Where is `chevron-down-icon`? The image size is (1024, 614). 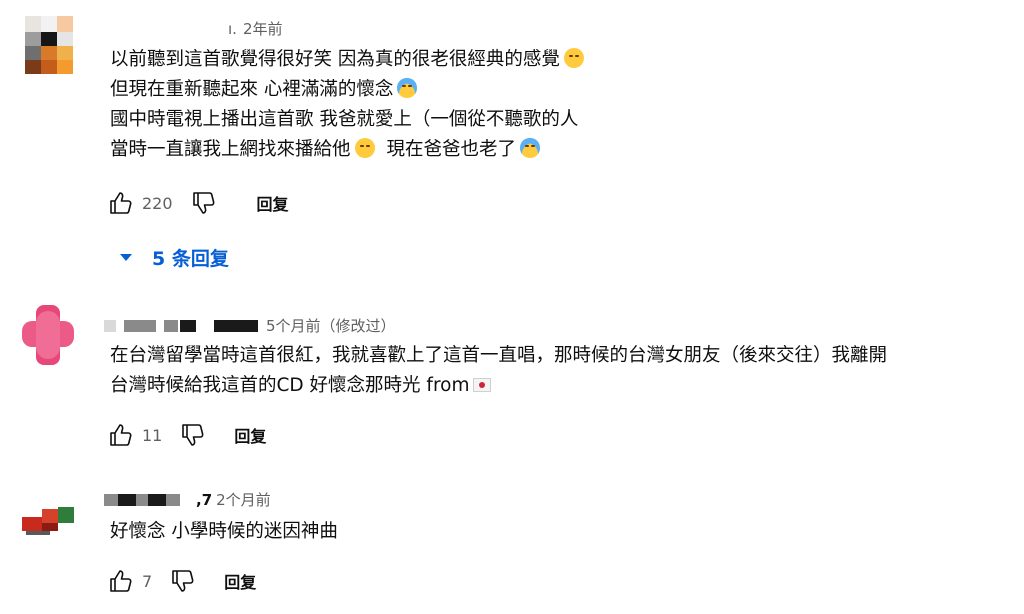 chevron-down-icon is located at coordinates (126, 257).